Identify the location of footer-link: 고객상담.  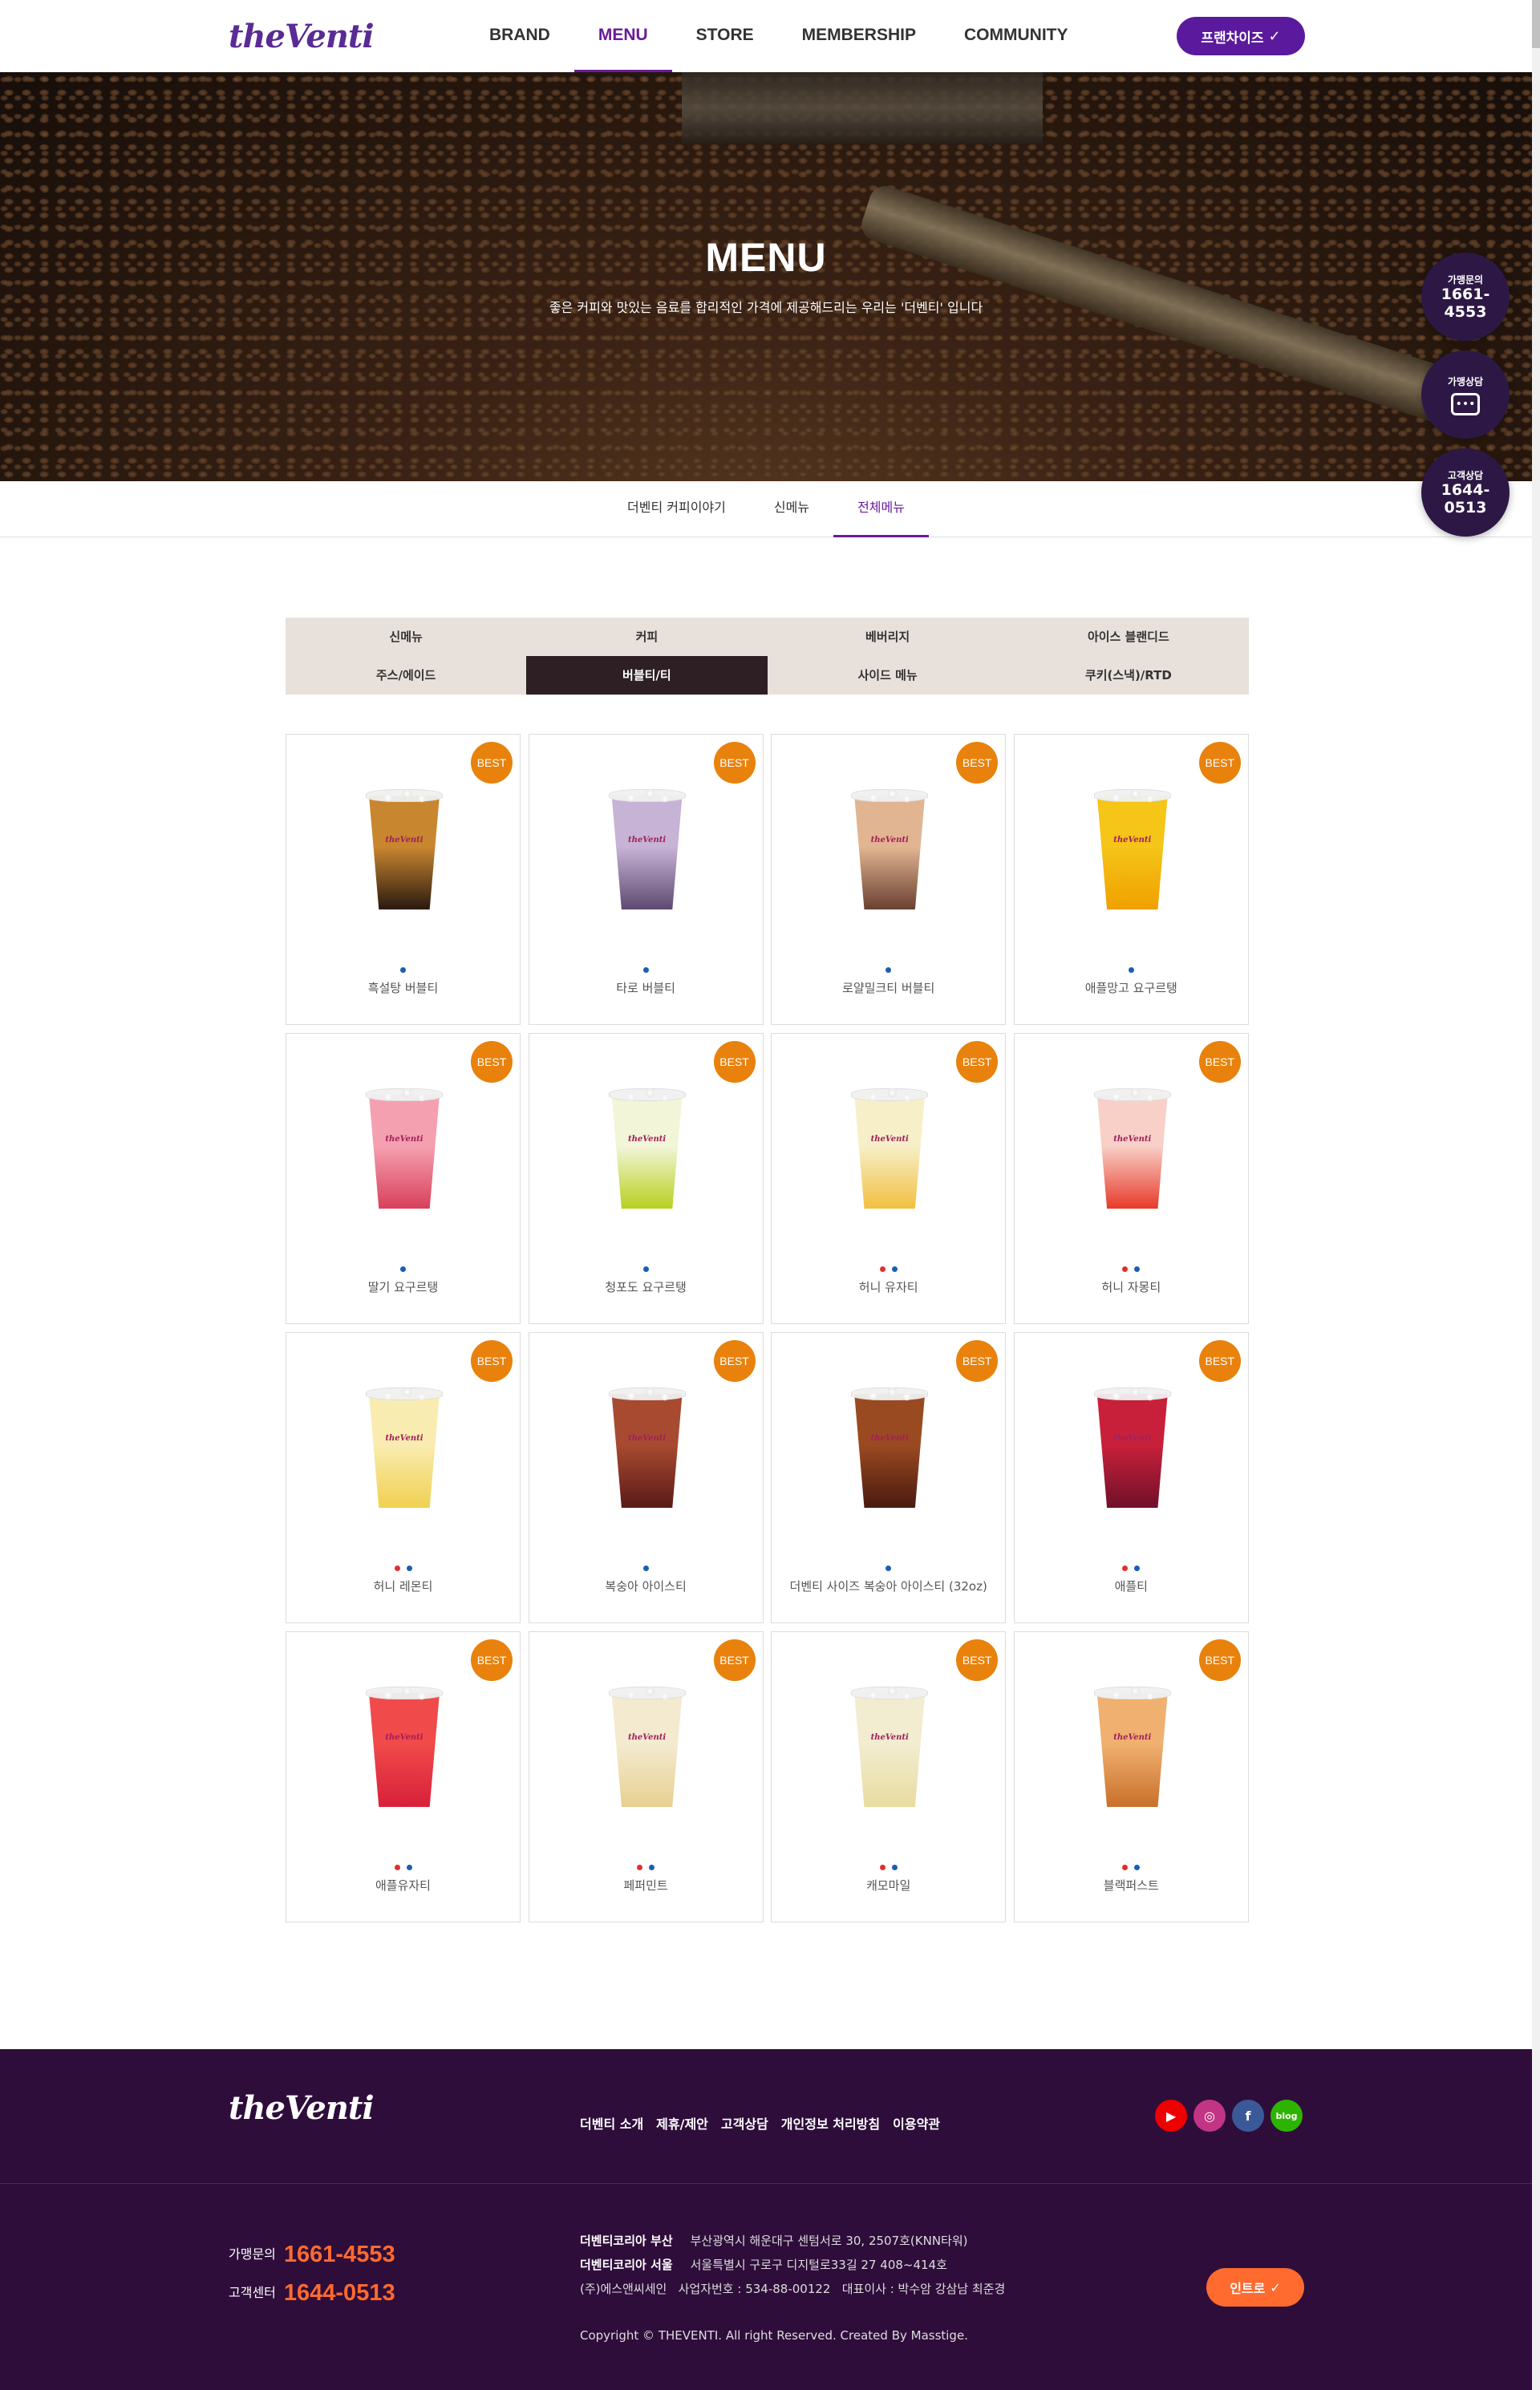
(744, 2123).